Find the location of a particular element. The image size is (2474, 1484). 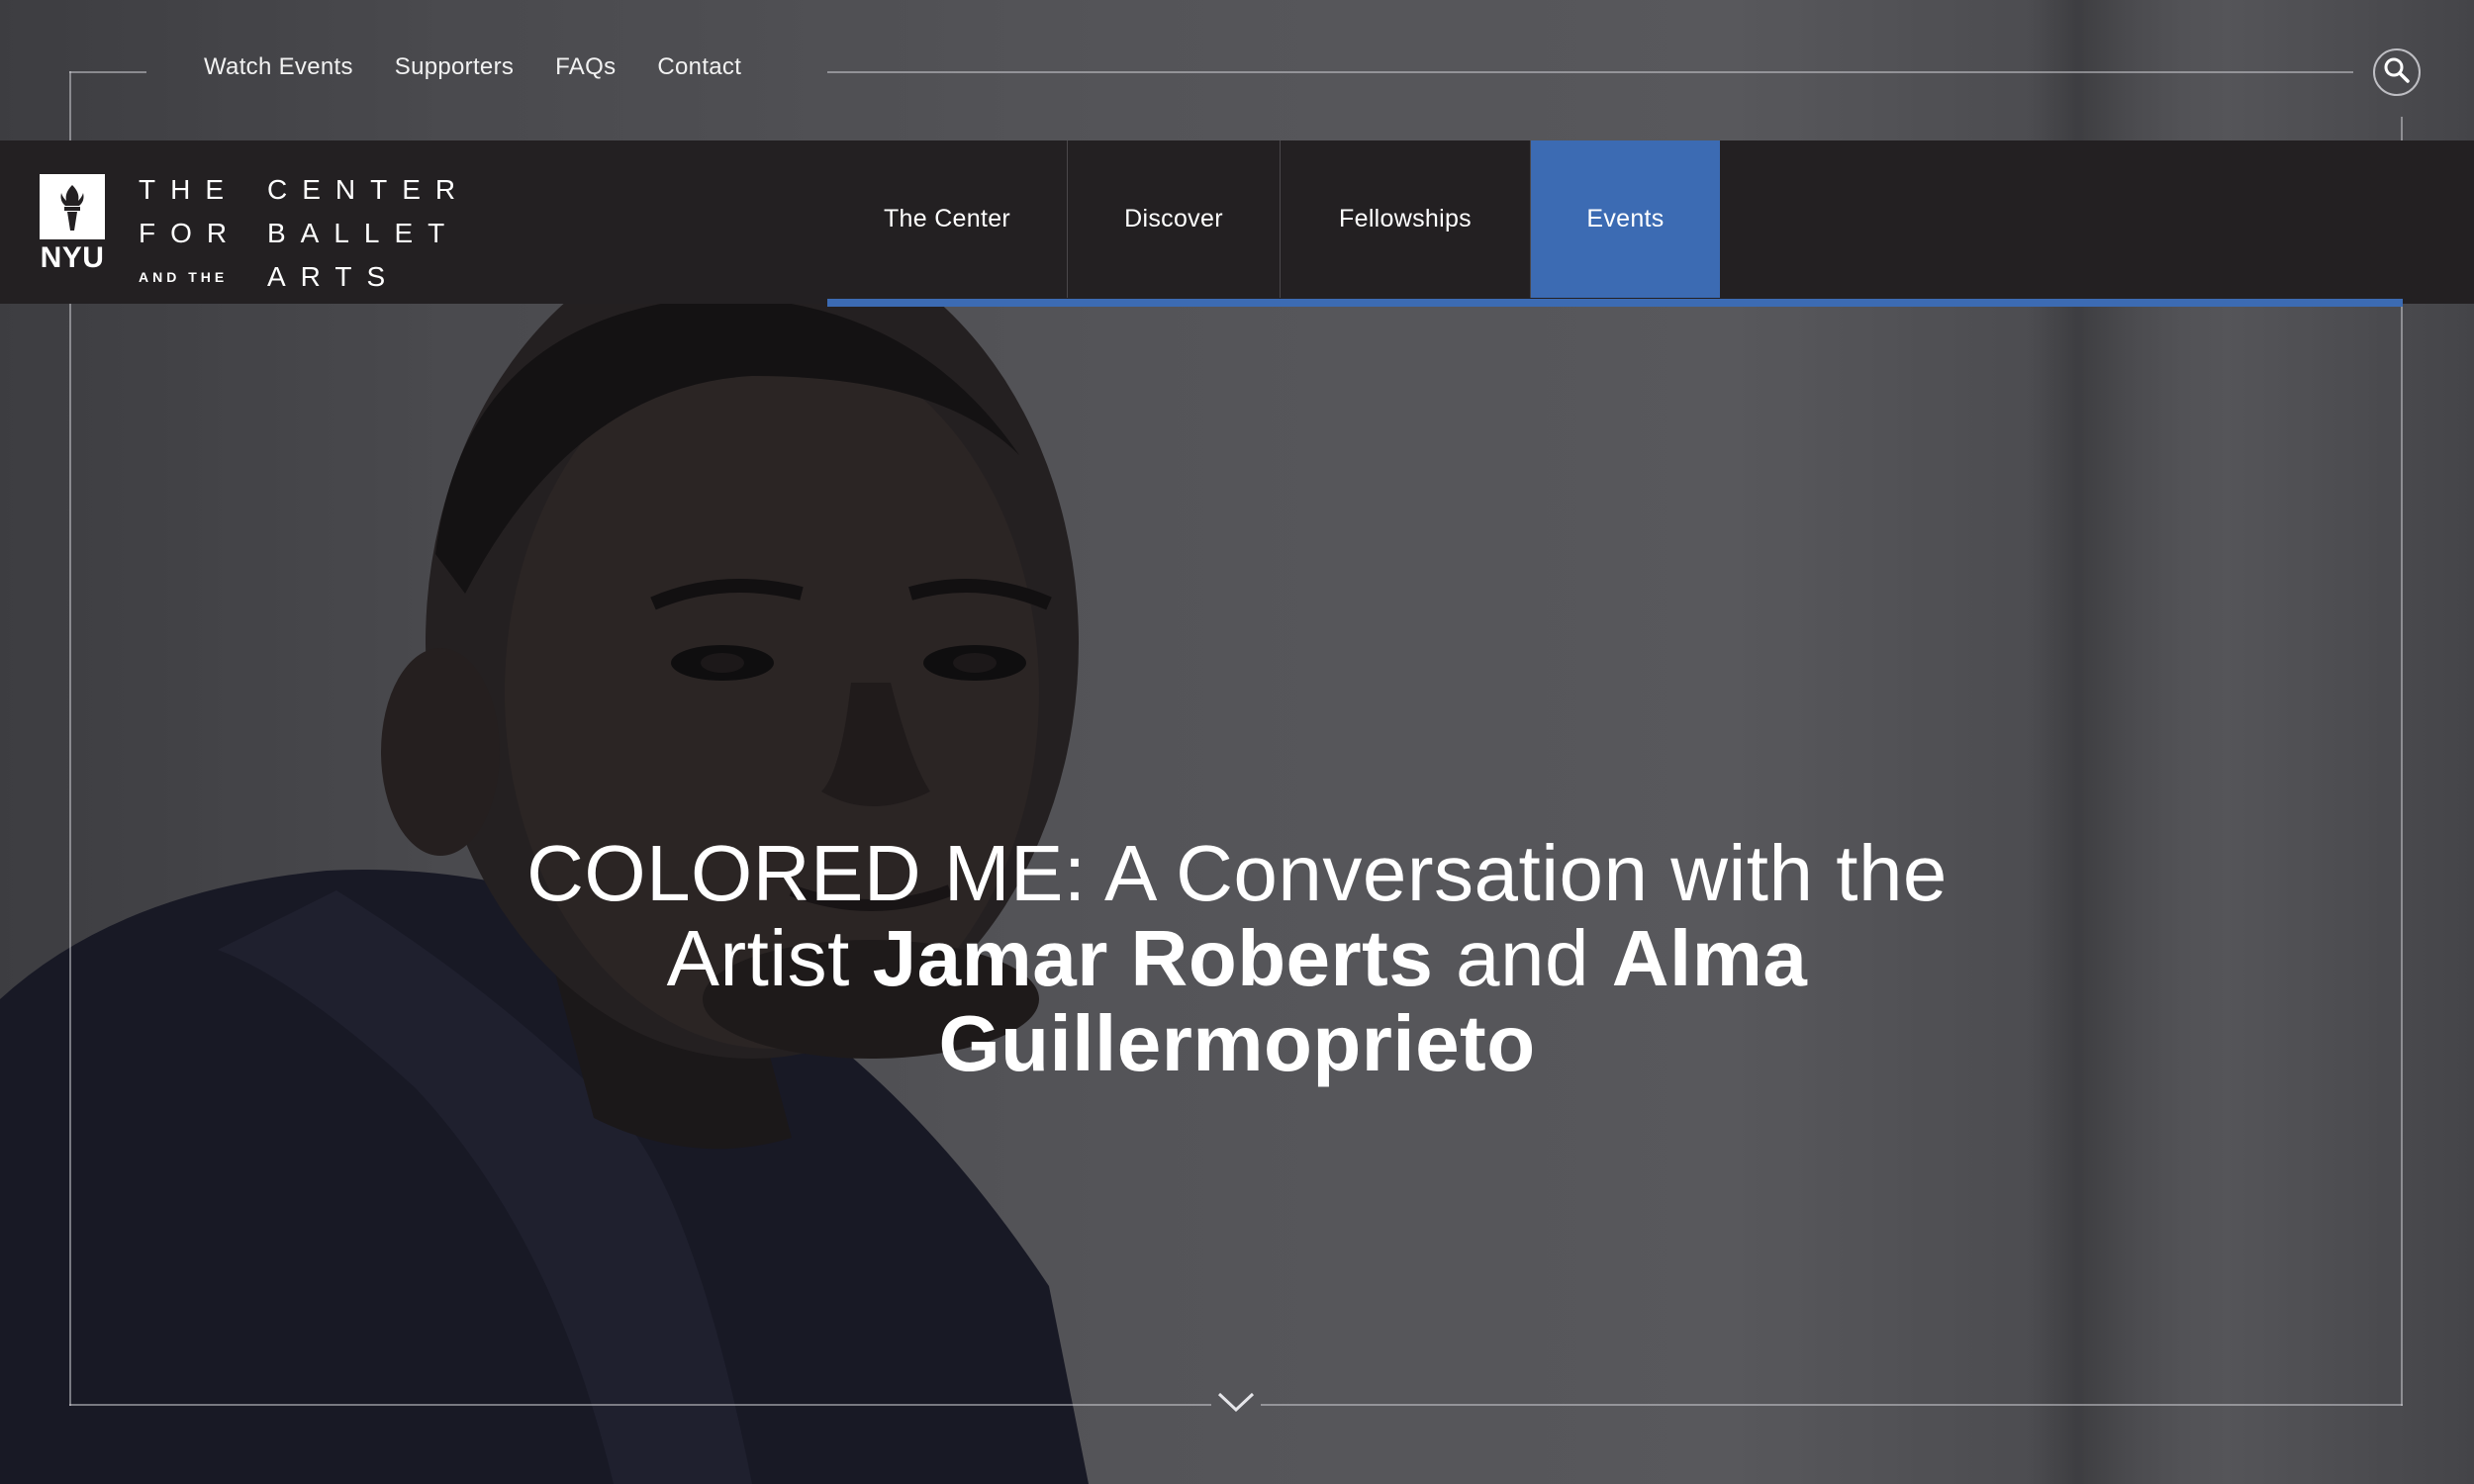

frame-left is located at coordinates (70, 855).